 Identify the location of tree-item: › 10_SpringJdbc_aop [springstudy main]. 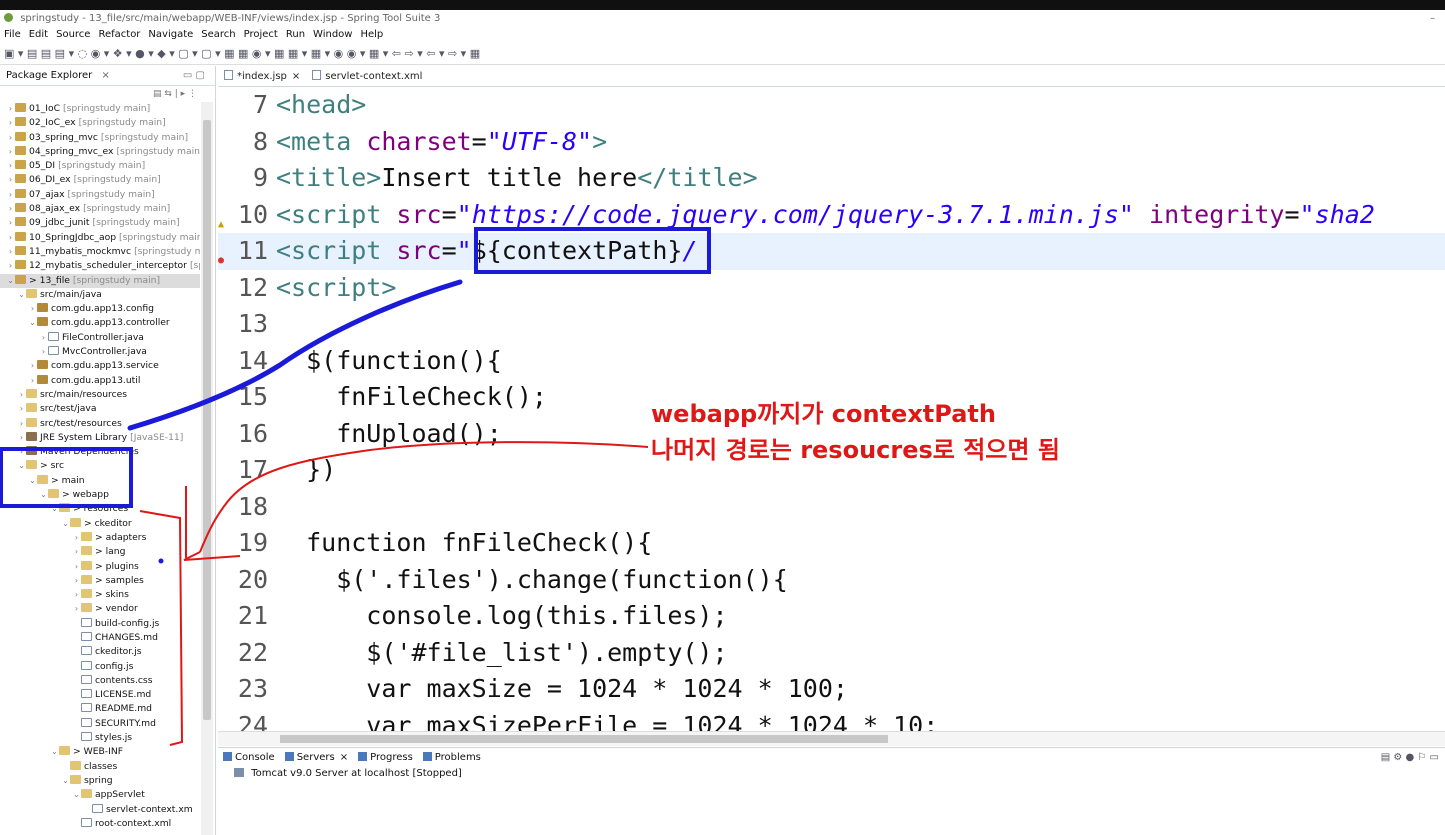
(100, 238).